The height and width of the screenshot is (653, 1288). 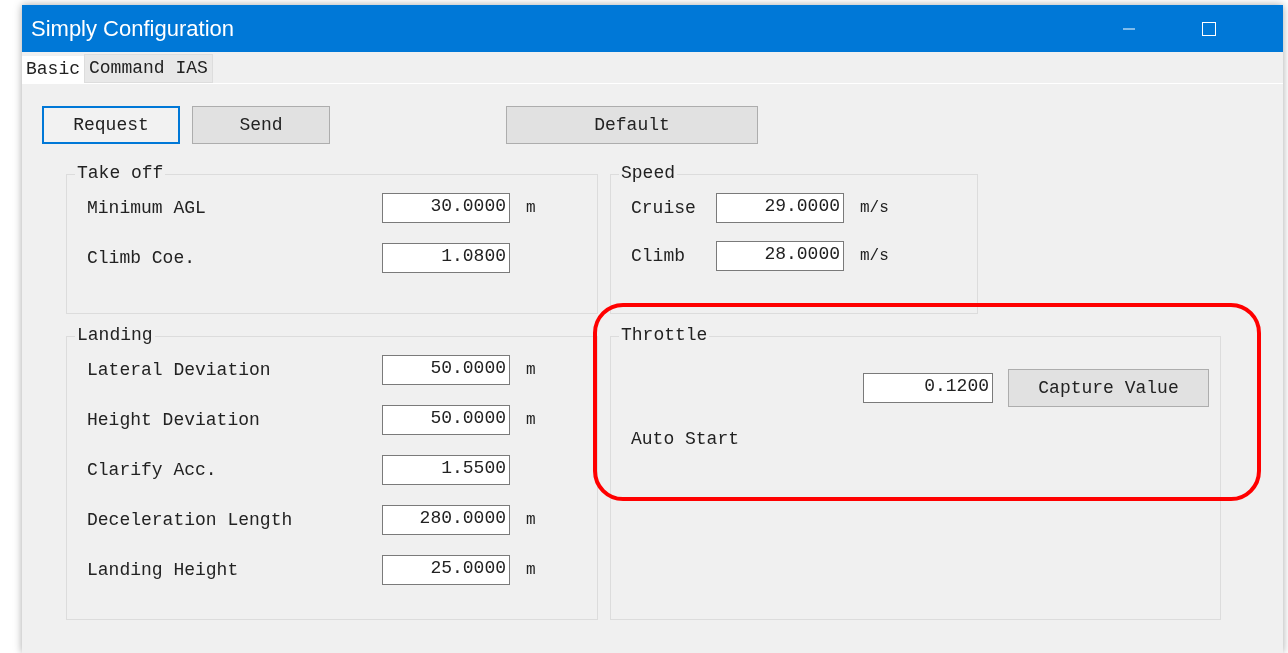 What do you see at coordinates (780, 256) in the screenshot?
I see `input-field: 28.0000` at bounding box center [780, 256].